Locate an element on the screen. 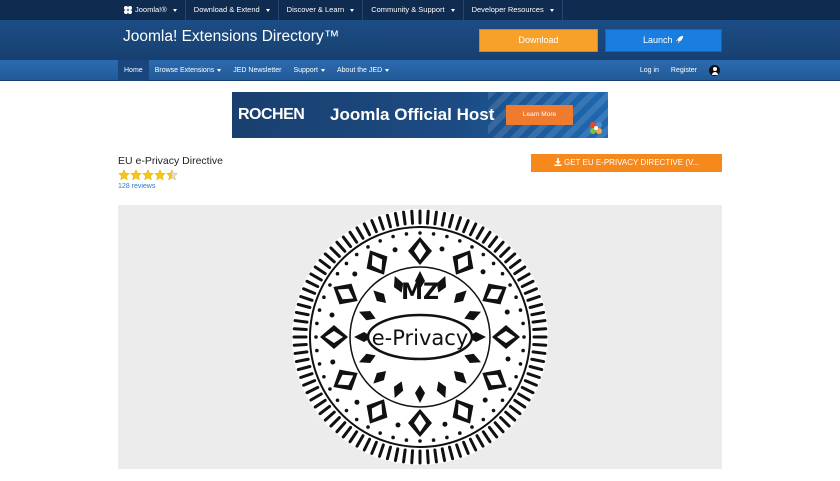 This screenshot has width=840, height=481. nav-item-home: Home is located at coordinates (133, 70).